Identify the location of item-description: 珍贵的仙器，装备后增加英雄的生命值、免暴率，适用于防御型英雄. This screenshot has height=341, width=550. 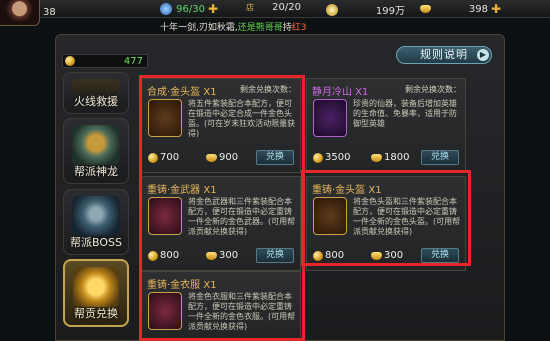
(405, 113).